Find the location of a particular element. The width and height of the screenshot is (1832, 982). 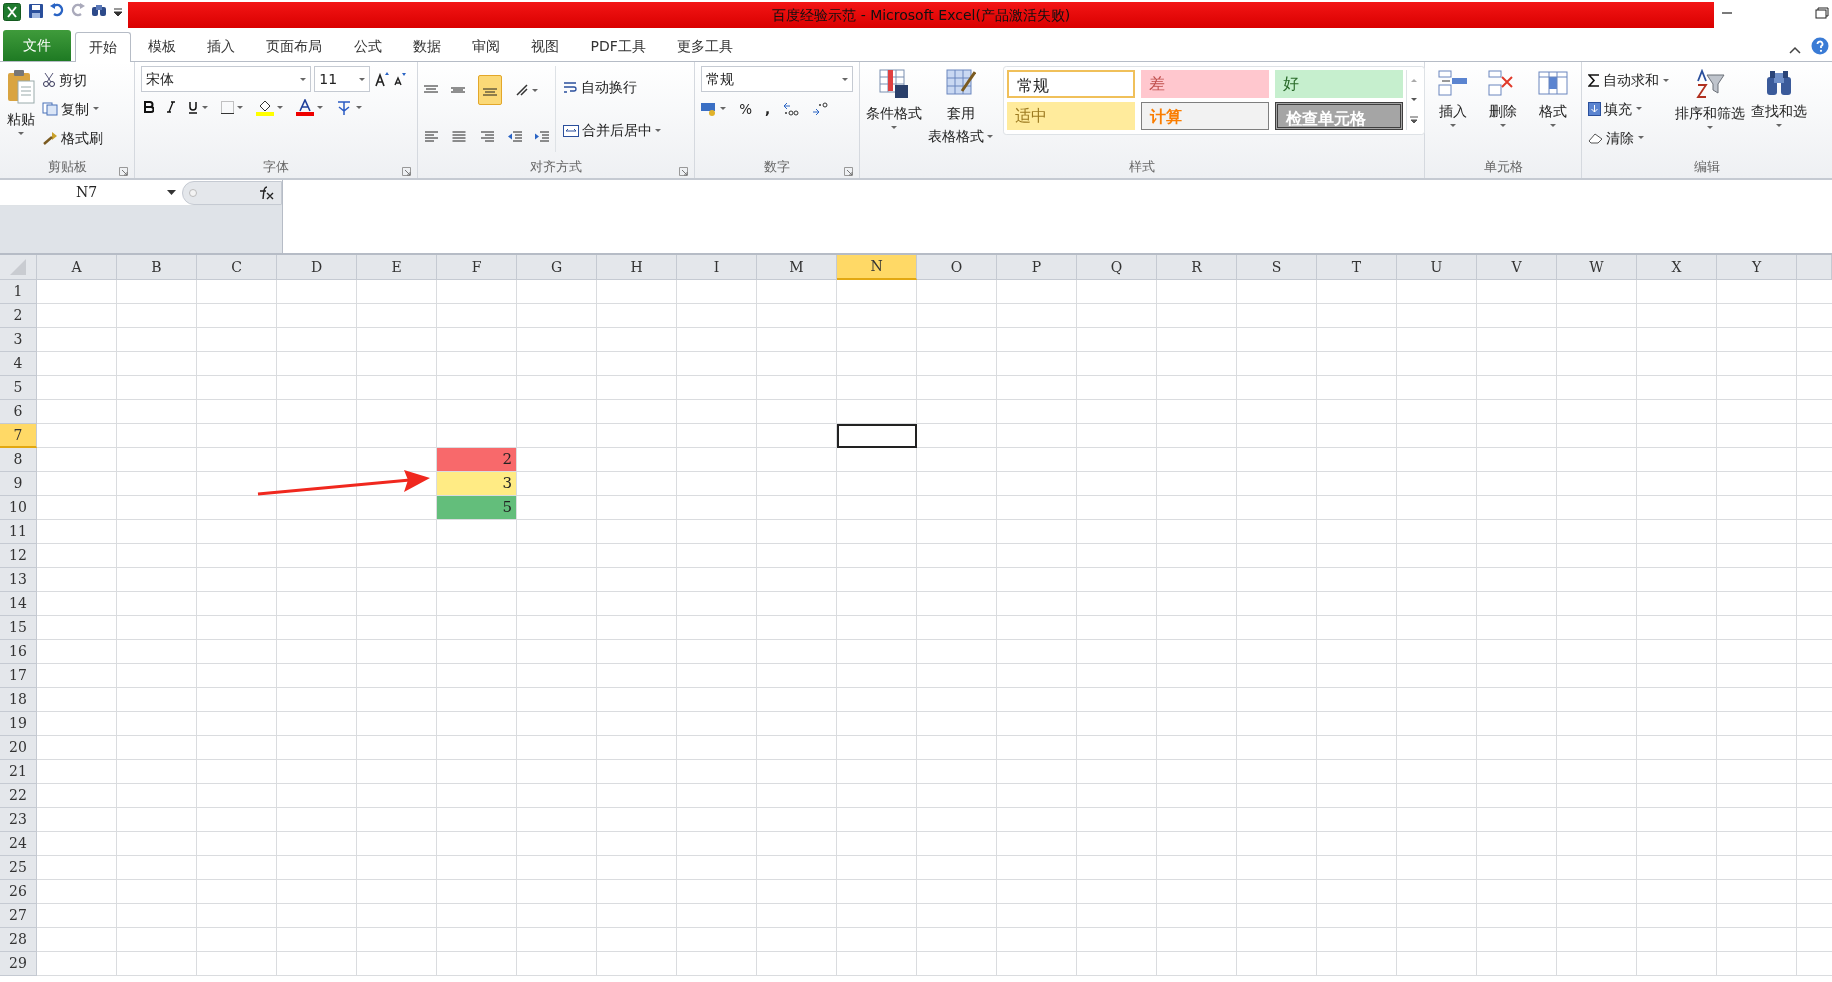

group-label: 编辑 is located at coordinates (1707, 167).